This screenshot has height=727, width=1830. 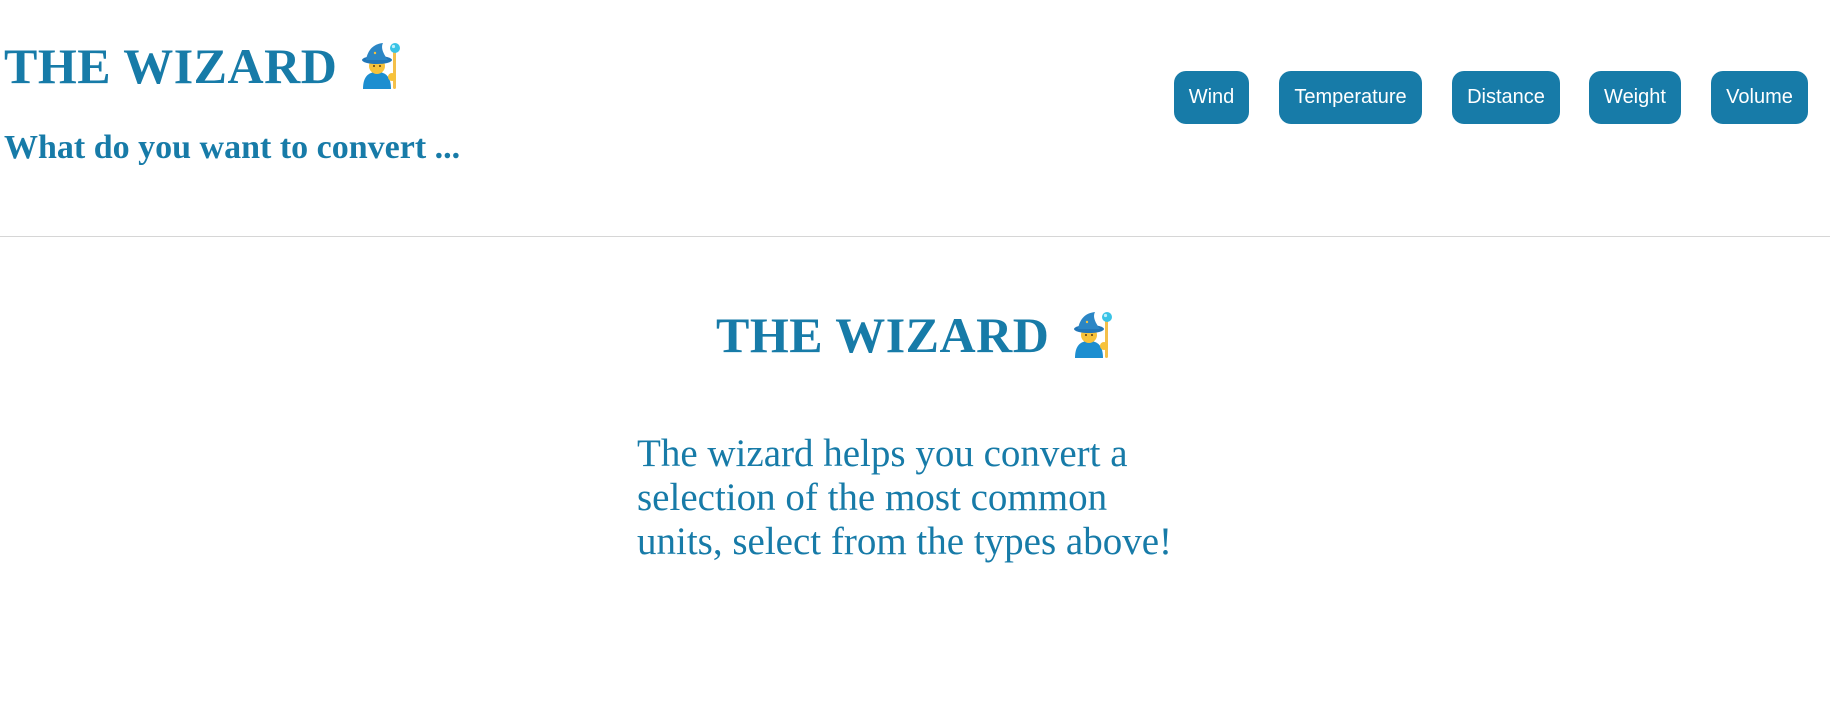 What do you see at coordinates (883, 335) in the screenshot?
I see `hero-title-text: THE WIZARD` at bounding box center [883, 335].